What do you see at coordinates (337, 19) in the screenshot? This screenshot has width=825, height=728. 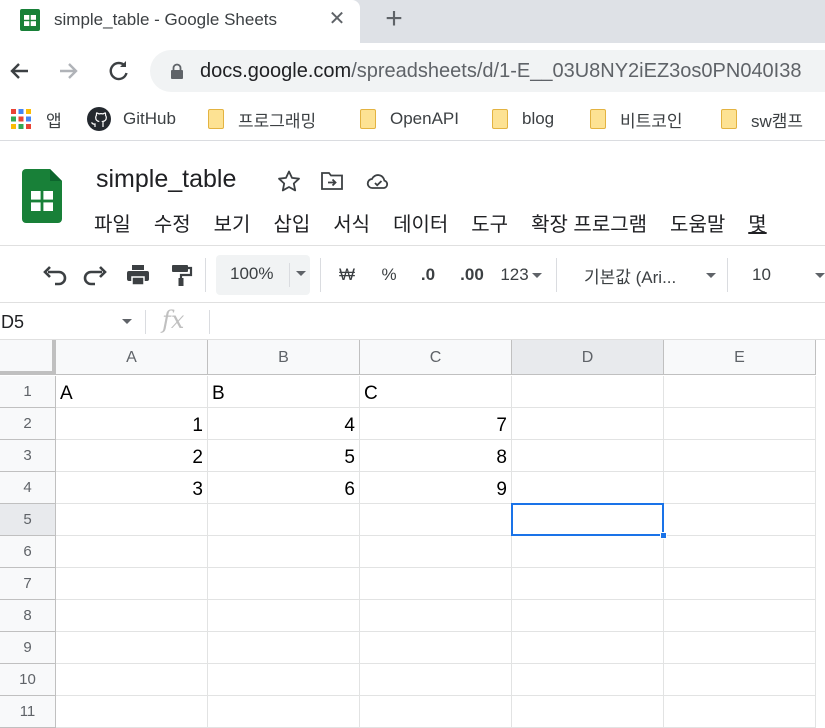 I see `close-tab-icon: ✕` at bounding box center [337, 19].